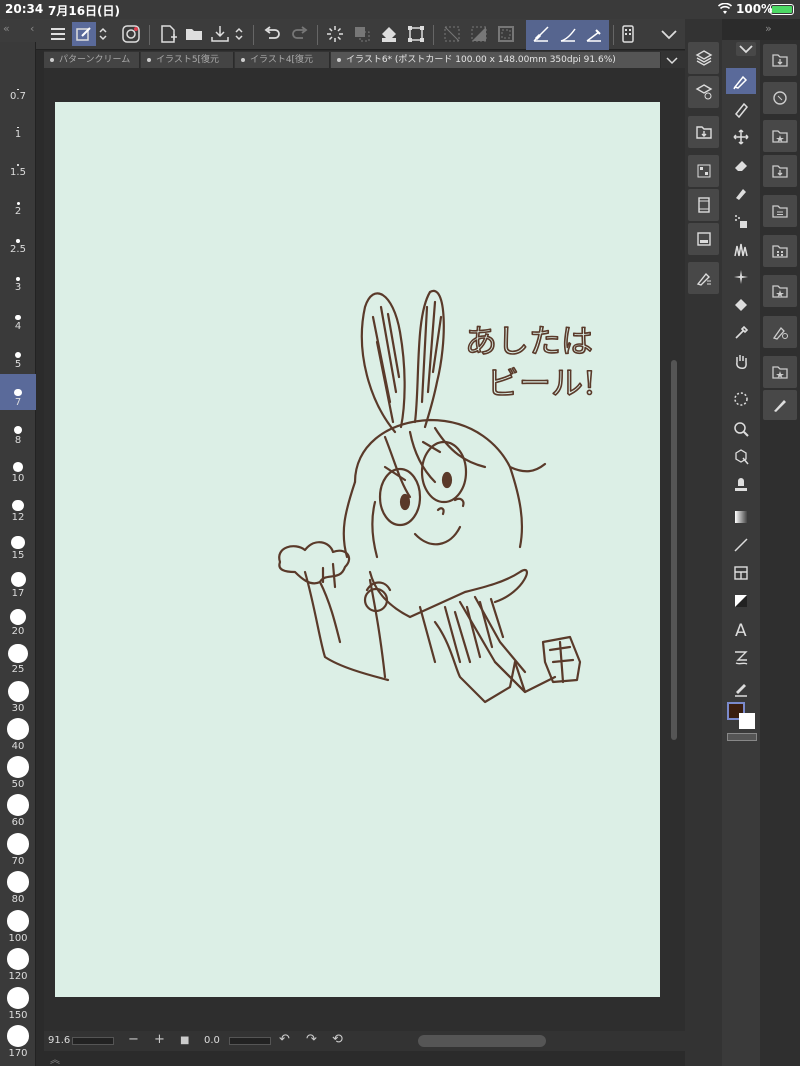 The image size is (800, 1066). Describe the element at coordinates (159, 1039) in the screenshot. I see `zoom-in-icon: +` at that location.